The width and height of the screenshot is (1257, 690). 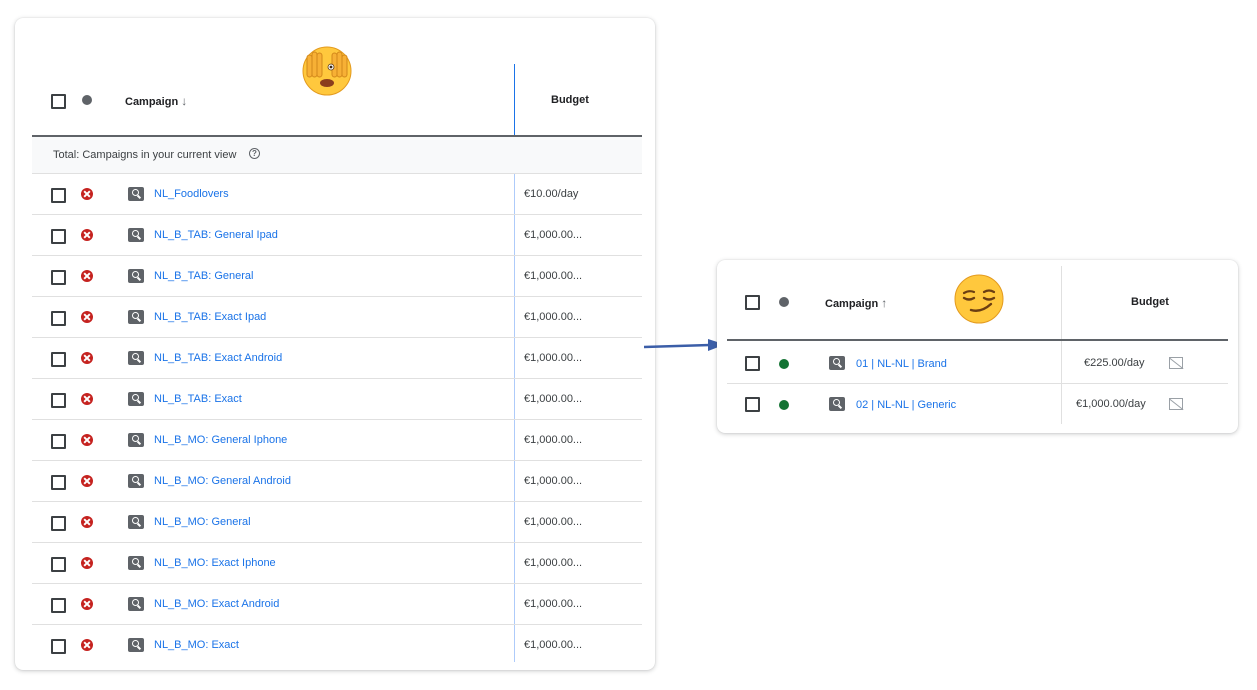 I want to click on header-divider, so click(x=977, y=340).